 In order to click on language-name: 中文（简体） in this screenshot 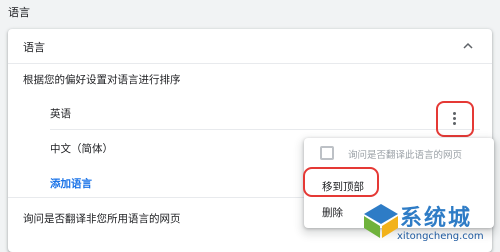, I will do `click(81, 149)`.